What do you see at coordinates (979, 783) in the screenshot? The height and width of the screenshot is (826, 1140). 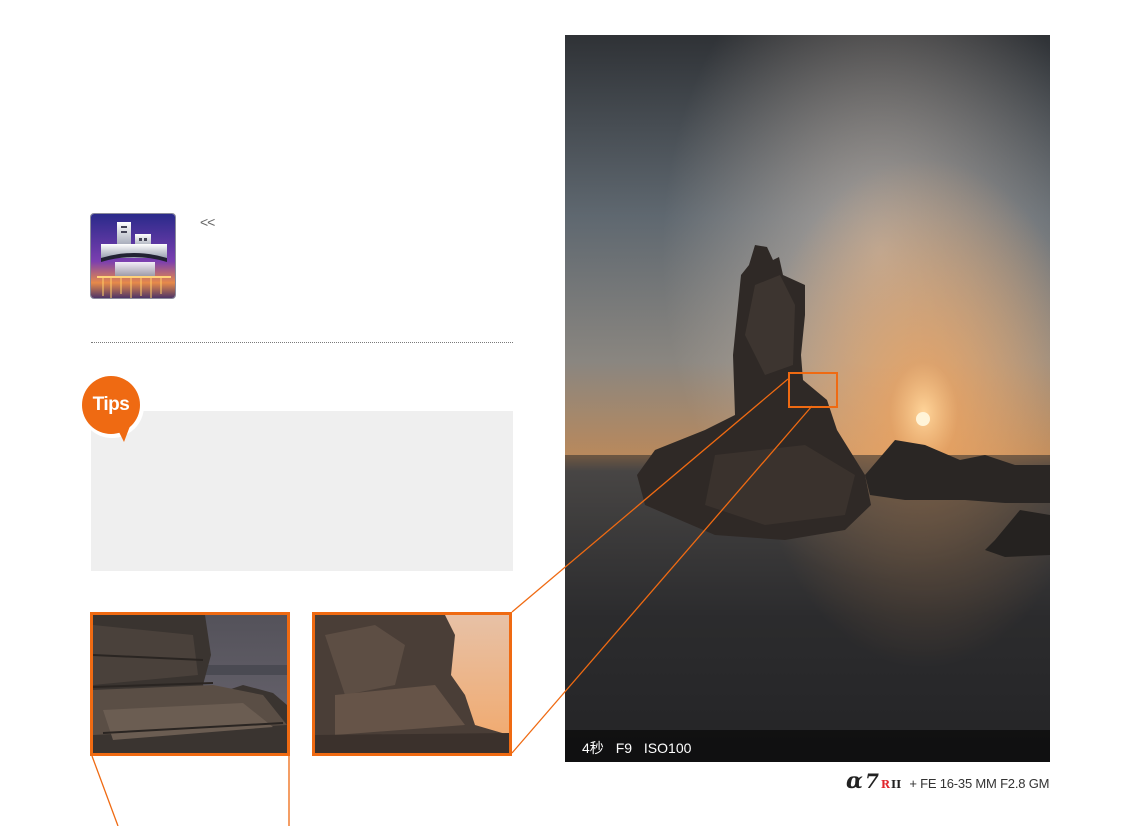 I see `lens-caption: + FE 16-35 MM F2.8 GM` at bounding box center [979, 783].